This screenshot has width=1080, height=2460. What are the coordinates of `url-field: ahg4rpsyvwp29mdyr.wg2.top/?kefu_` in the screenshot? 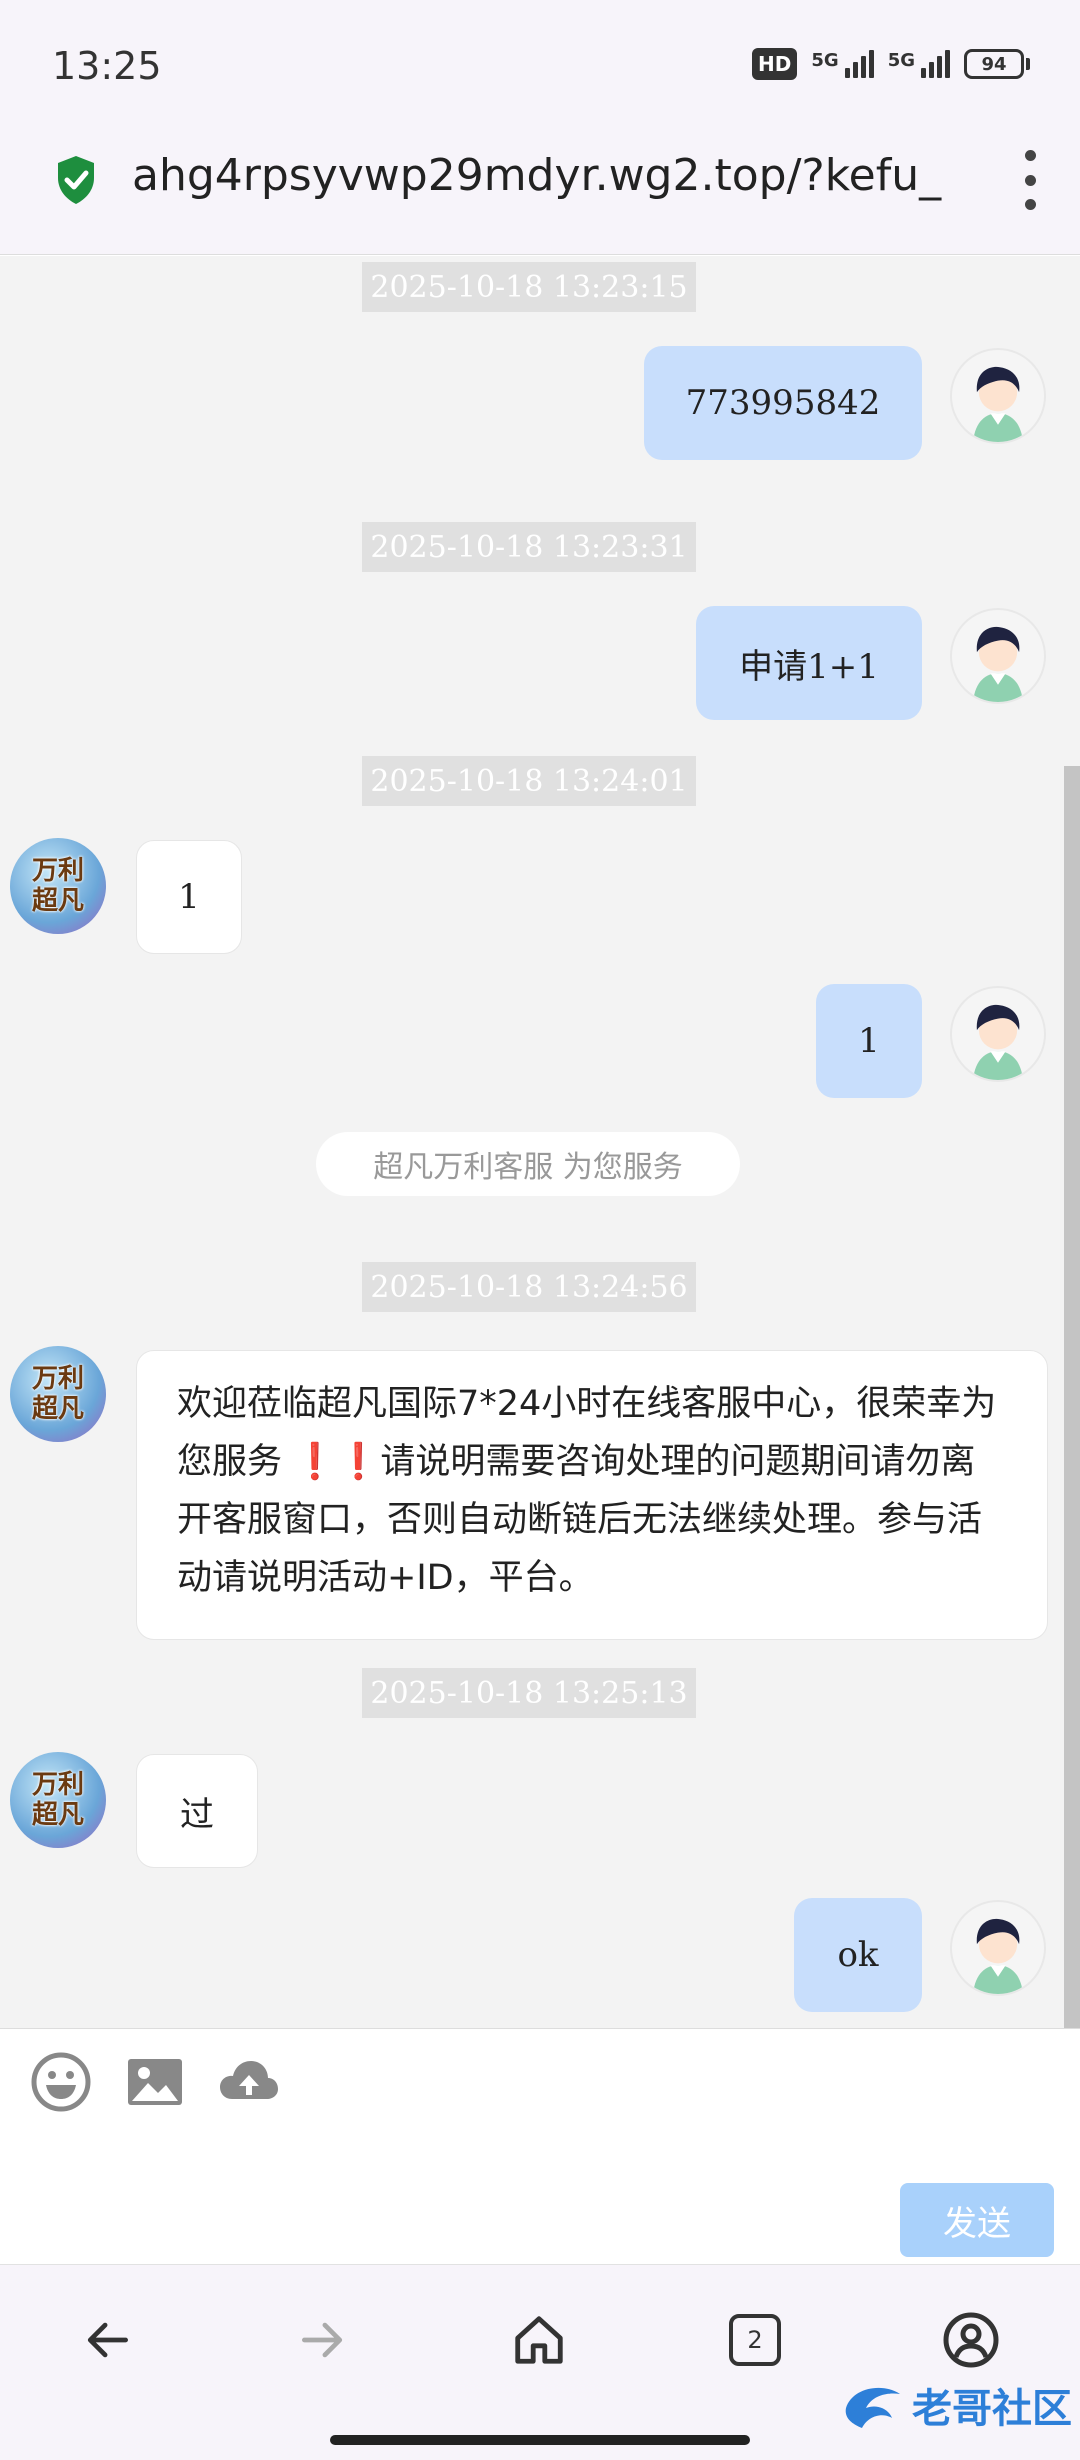 It's located at (542, 175).